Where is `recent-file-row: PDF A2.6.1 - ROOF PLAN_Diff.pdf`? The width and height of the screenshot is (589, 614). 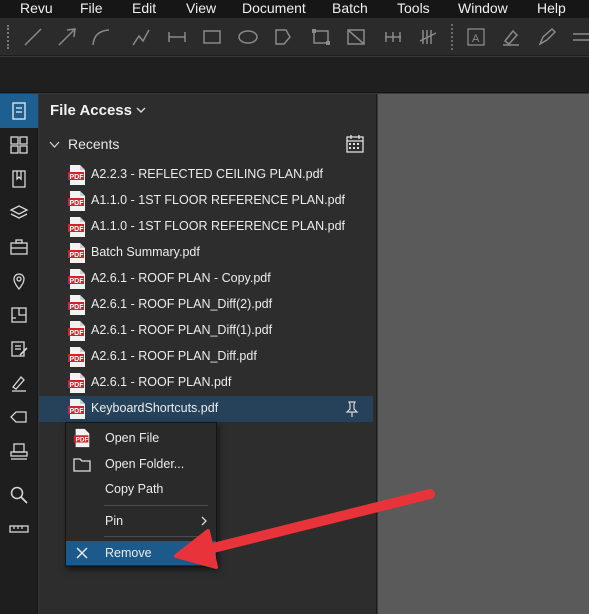 recent-file-row: PDF A2.6.1 - ROOF PLAN_Diff.pdf is located at coordinates (206, 357).